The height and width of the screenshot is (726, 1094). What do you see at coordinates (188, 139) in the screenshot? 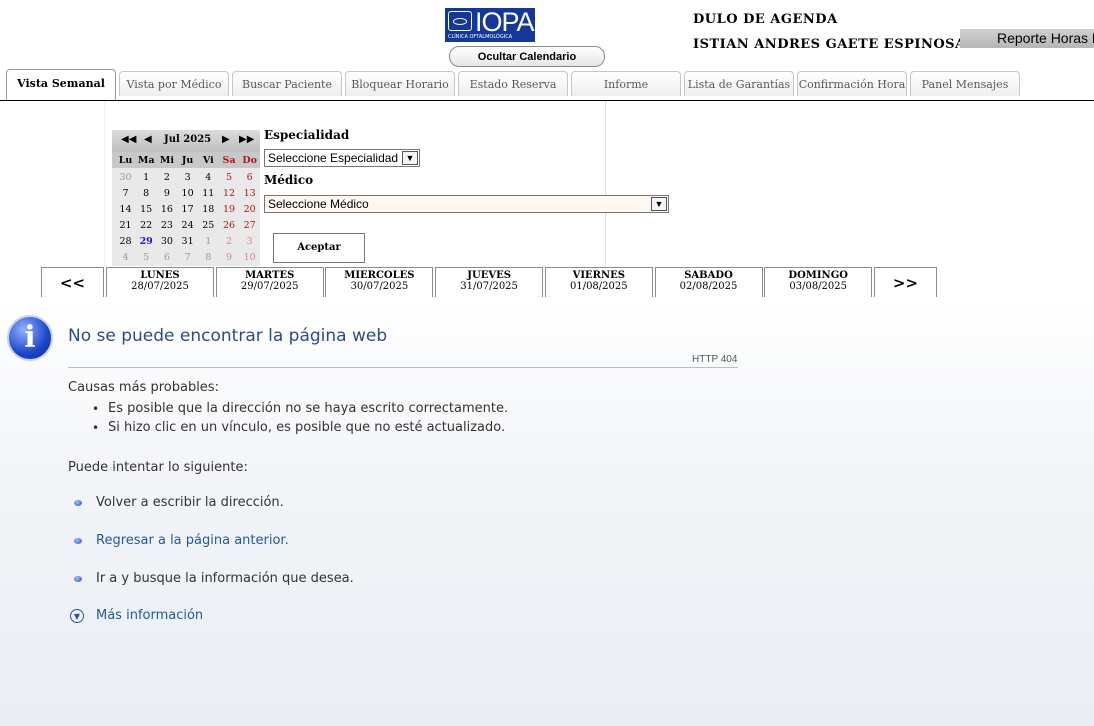
I see `calendar-month-label: Jul 2025` at bounding box center [188, 139].